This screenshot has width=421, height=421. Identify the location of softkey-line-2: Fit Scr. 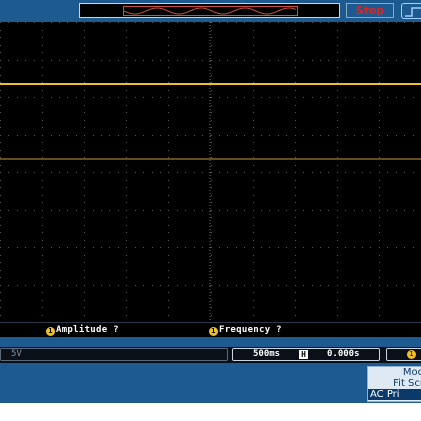
(407, 383).